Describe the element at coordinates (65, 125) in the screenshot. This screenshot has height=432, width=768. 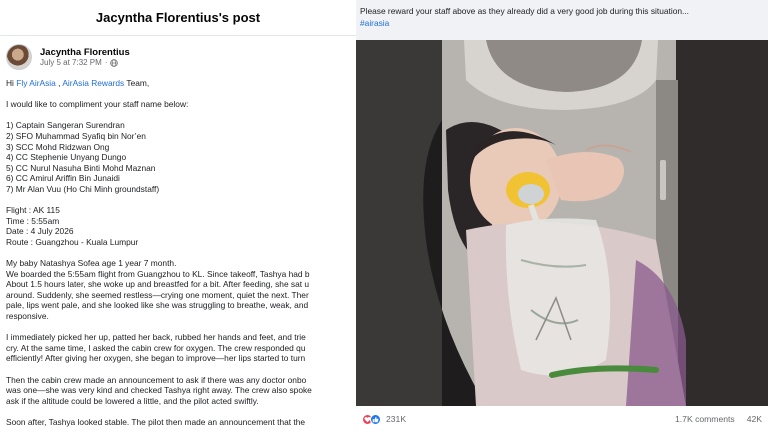
I see `staff-line: 1) Captain Sangeran Surendran` at that location.